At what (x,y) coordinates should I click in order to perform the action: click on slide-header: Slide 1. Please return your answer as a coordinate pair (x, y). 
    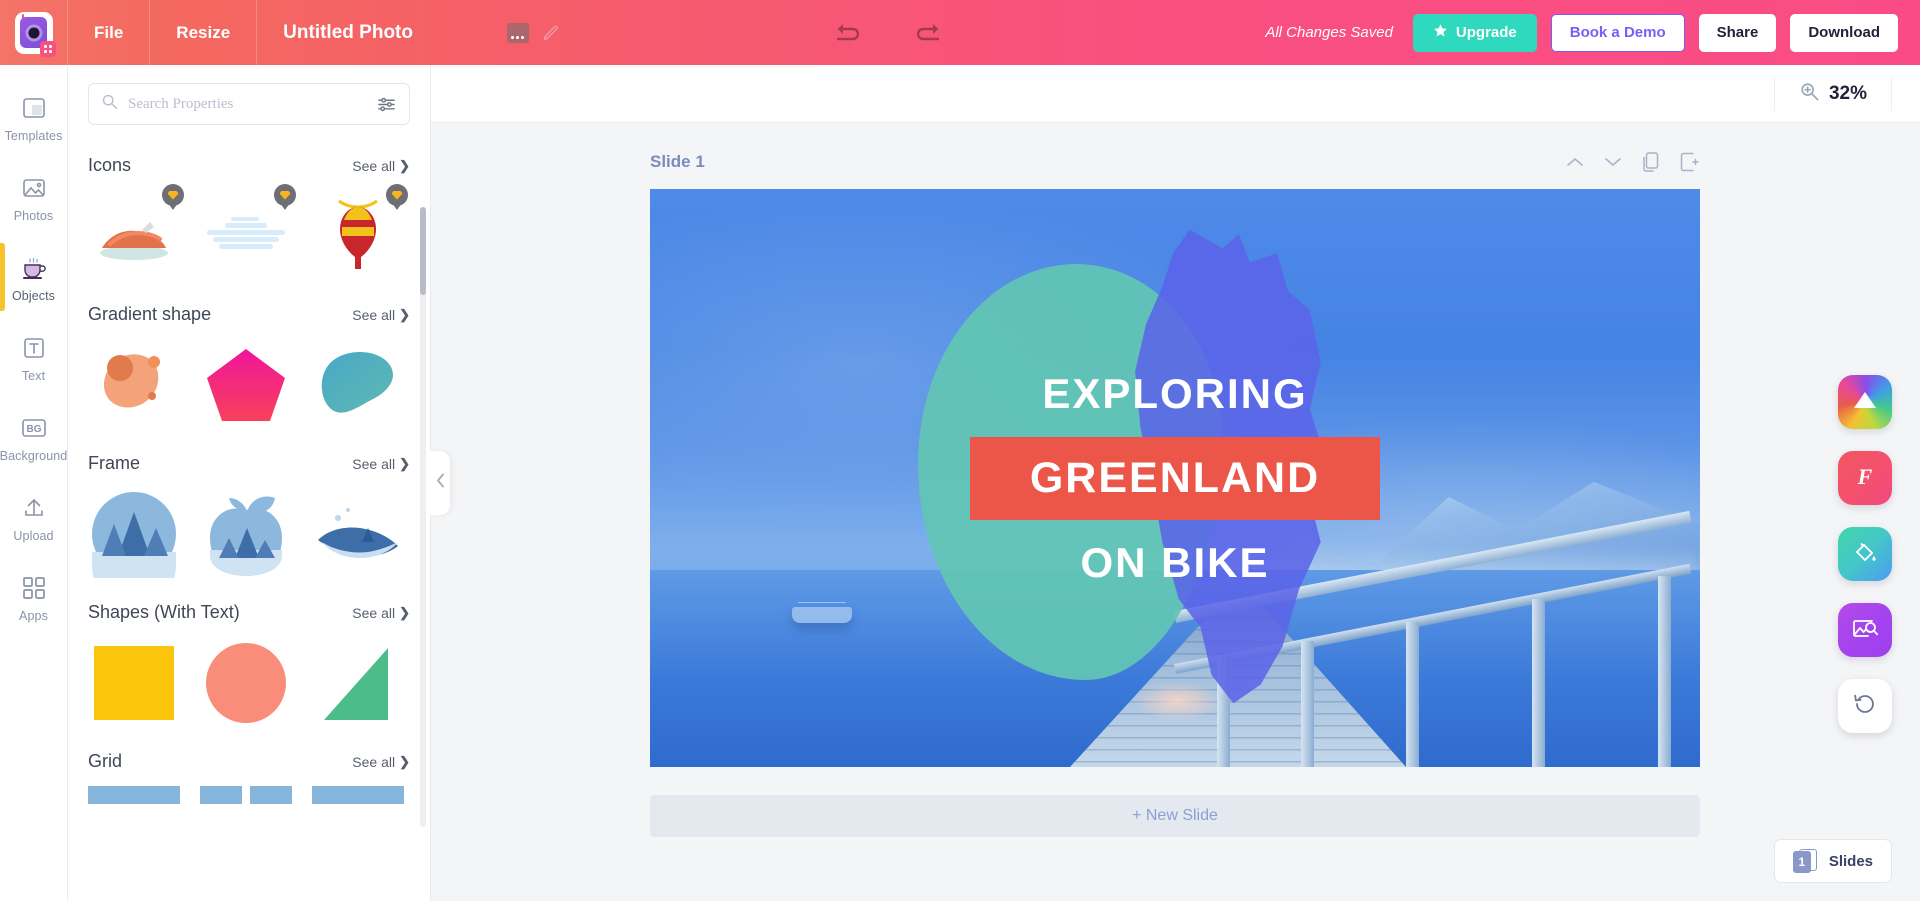
    Looking at the image, I should click on (1175, 162).